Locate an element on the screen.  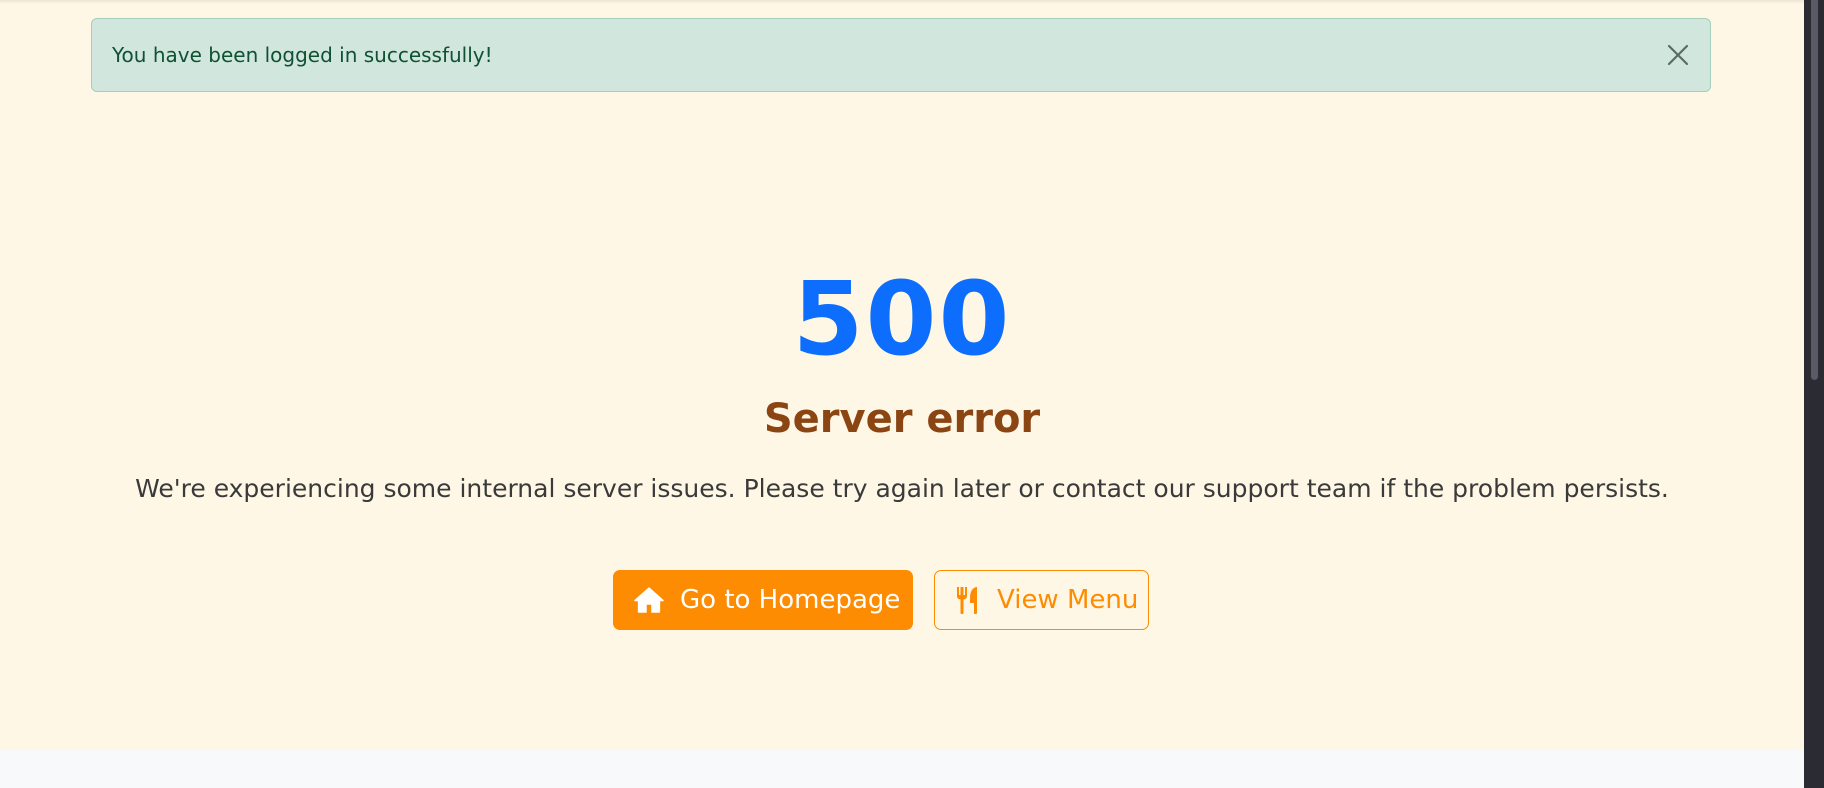
go-to-homepage-label: Go to Homepage is located at coordinates (790, 600).